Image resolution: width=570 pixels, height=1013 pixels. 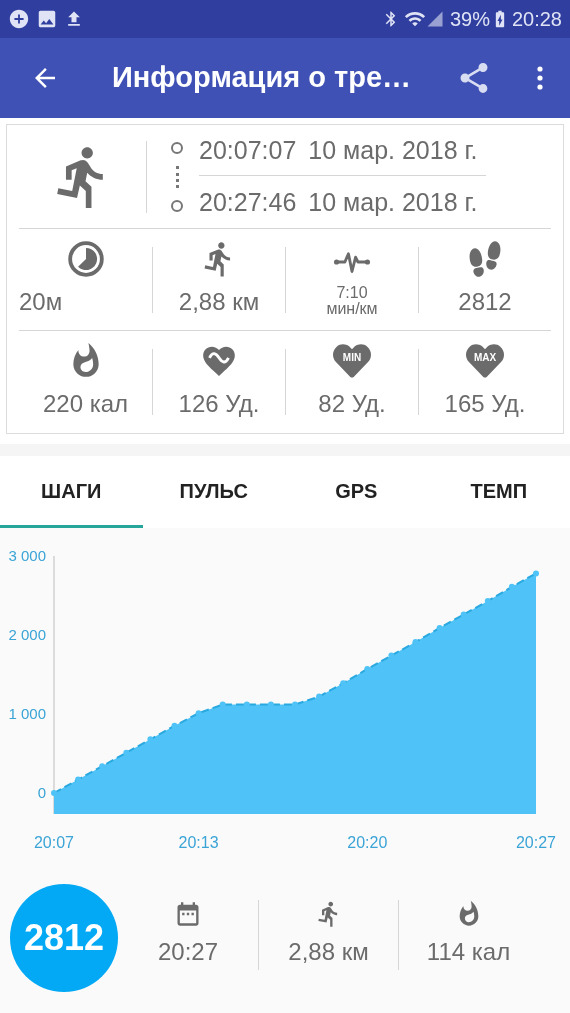 What do you see at coordinates (248, 202) in the screenshot?
I see `end-time: 20:27:46` at bounding box center [248, 202].